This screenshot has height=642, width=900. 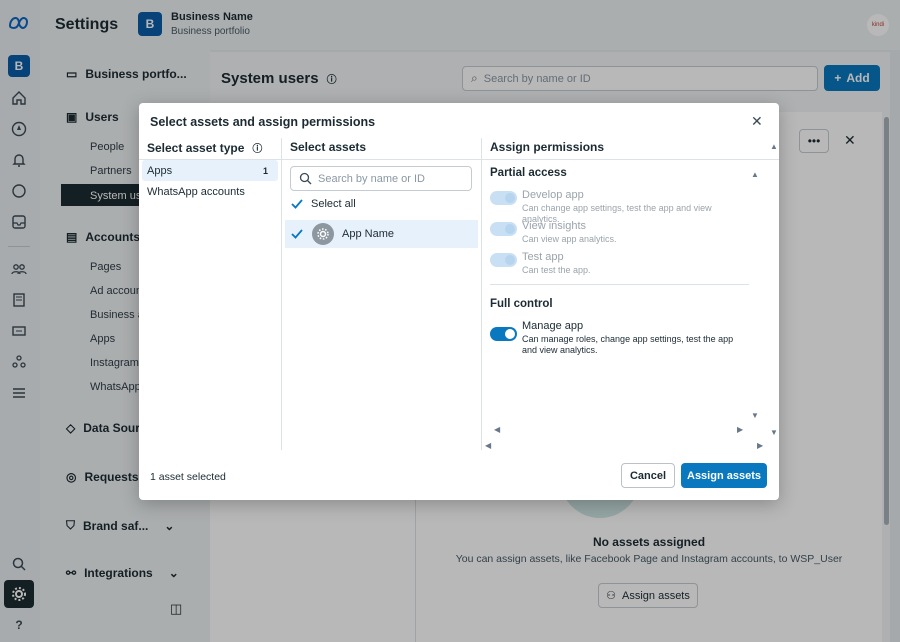 What do you see at coordinates (257, 149) in the screenshot?
I see `info-icon: ⓘ` at bounding box center [257, 149].